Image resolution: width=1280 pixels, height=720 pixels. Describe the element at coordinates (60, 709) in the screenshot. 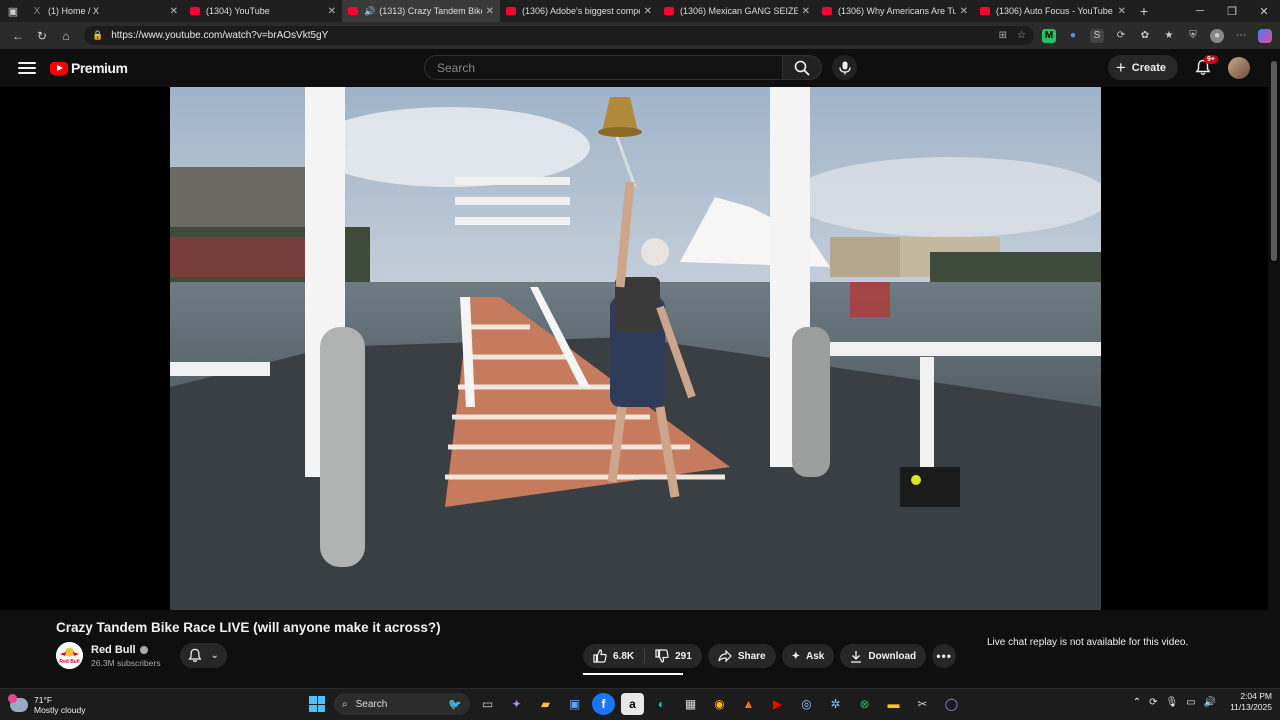

I see `weather-condition: Mostly cloudy` at that location.